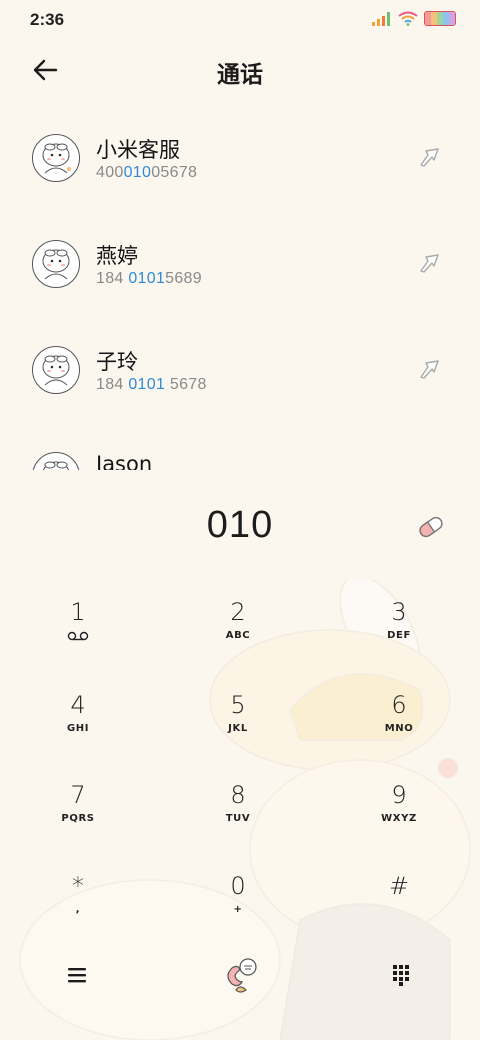 Image resolution: width=480 pixels, height=1040 pixels. I want to click on dial-display: 010, so click(240, 530).